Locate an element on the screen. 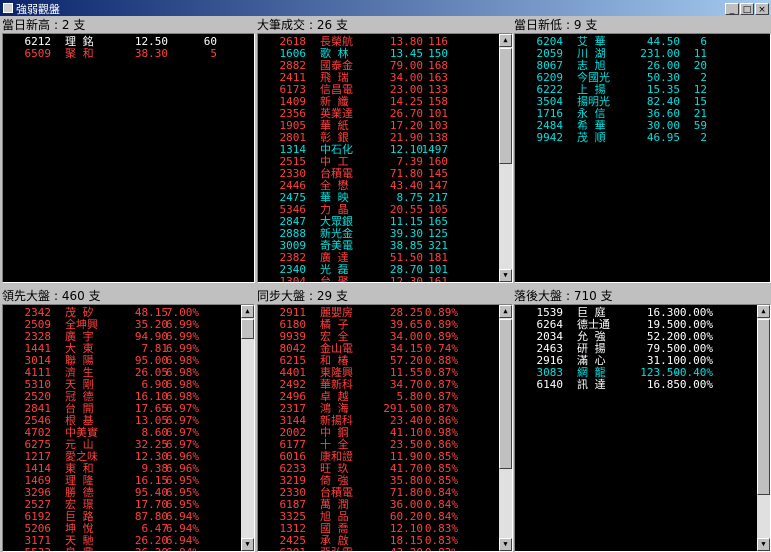 This screenshot has height=552, width=771. stock-code: 6140 is located at coordinates (550, 384).